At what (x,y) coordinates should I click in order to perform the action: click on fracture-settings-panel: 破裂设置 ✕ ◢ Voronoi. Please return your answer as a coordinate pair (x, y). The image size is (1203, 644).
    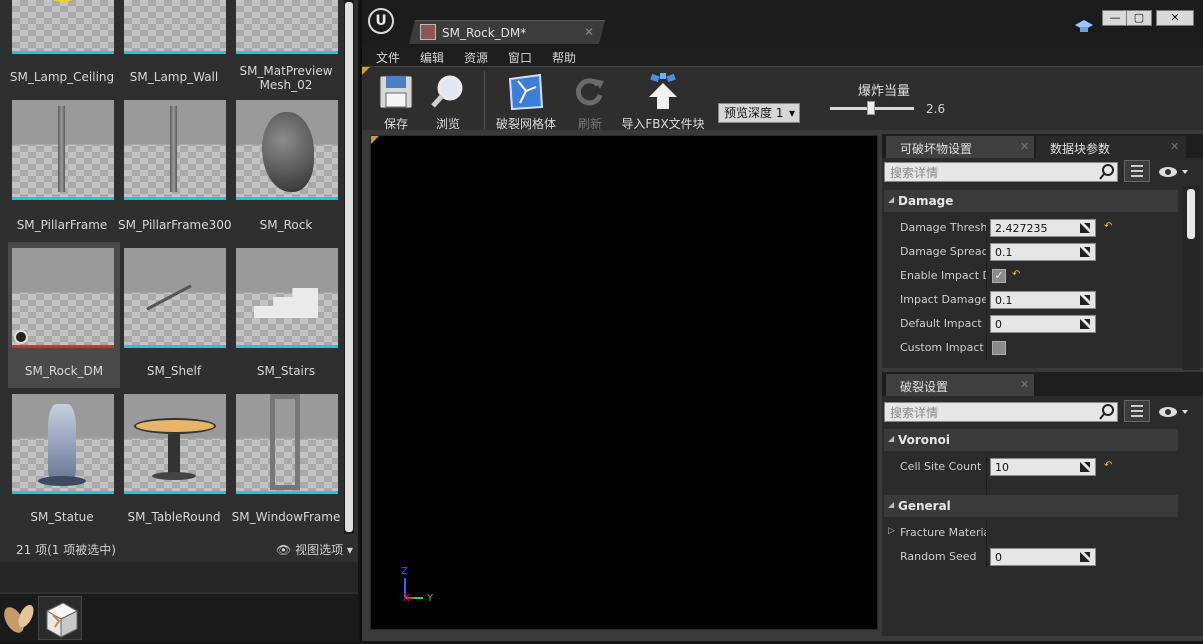
    Looking at the image, I should click on (1042, 504).